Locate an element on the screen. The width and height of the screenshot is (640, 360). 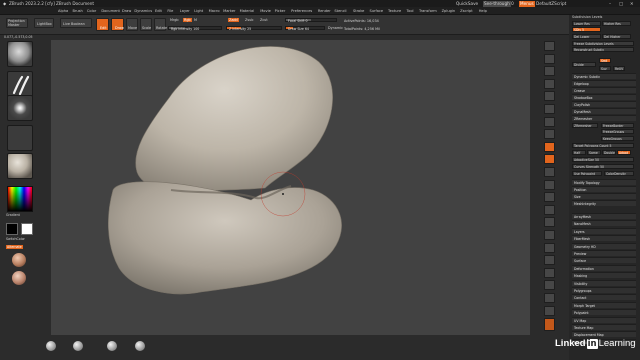
local-icon is located at coordinates (549, 146).